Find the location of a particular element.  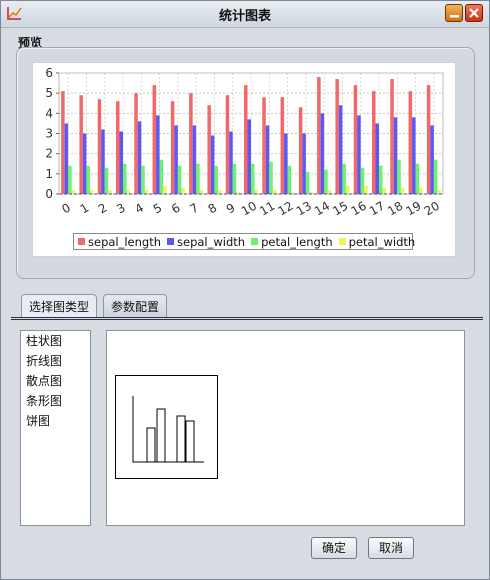

x-tick-label: 2 is located at coordinates (103, 209).